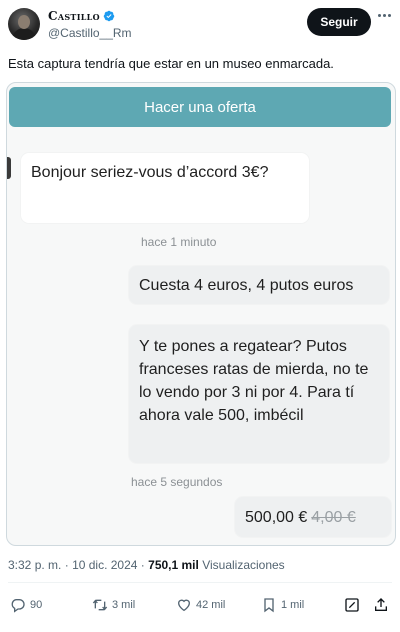  Describe the element at coordinates (293, 605) in the screenshot. I see `bookmark-count: 1 mil` at that location.